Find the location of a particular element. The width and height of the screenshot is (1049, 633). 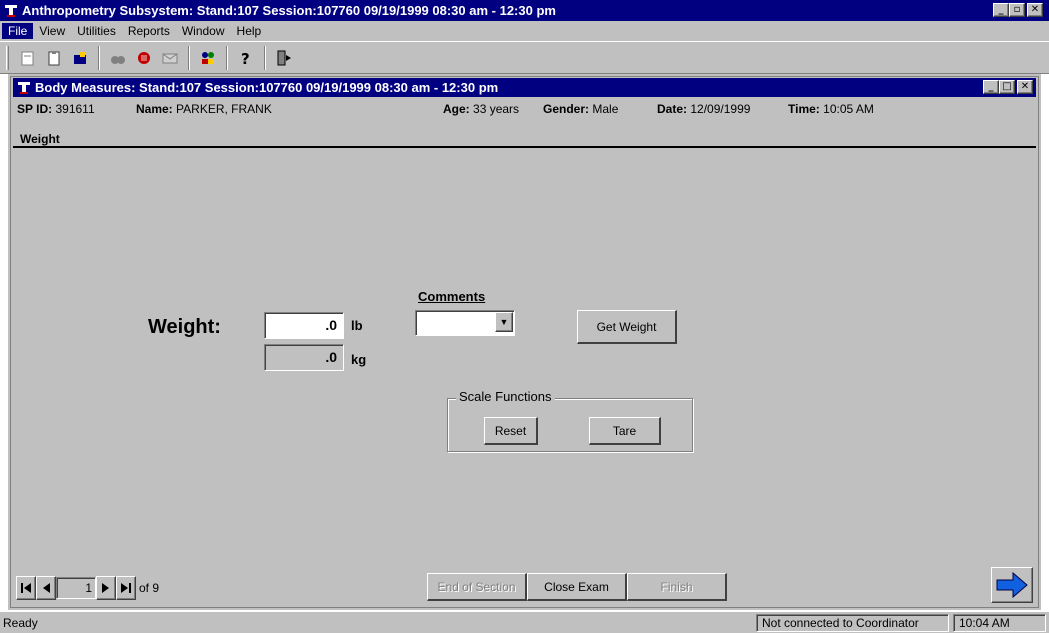

record-number-input: 1 is located at coordinates (76, 588).